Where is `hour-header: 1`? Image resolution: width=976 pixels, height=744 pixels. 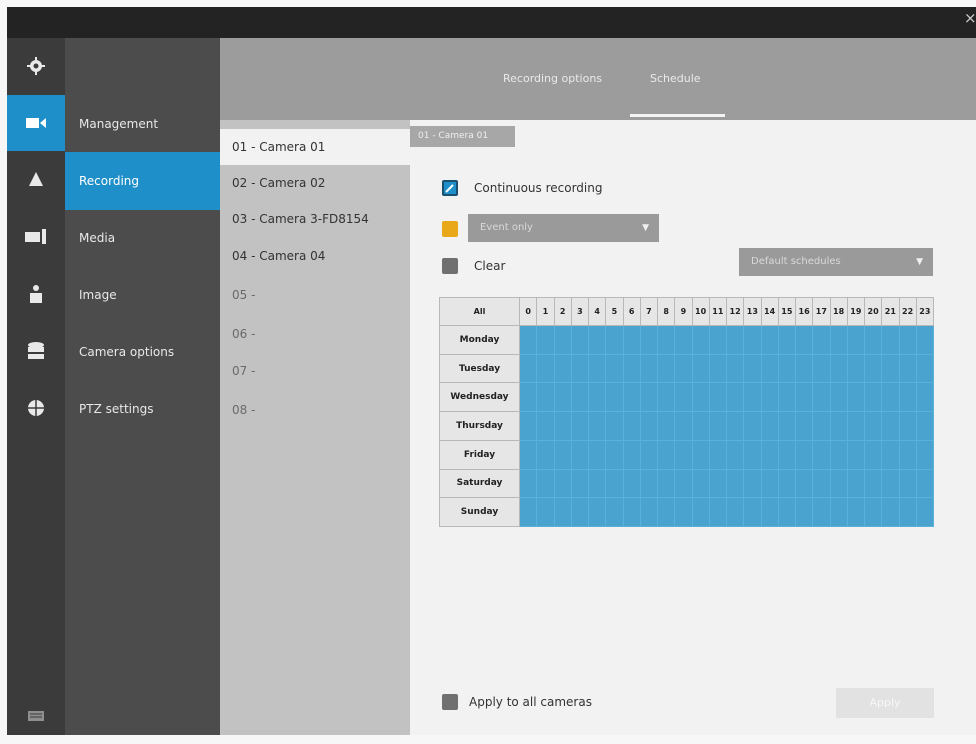 hour-header: 1 is located at coordinates (545, 311).